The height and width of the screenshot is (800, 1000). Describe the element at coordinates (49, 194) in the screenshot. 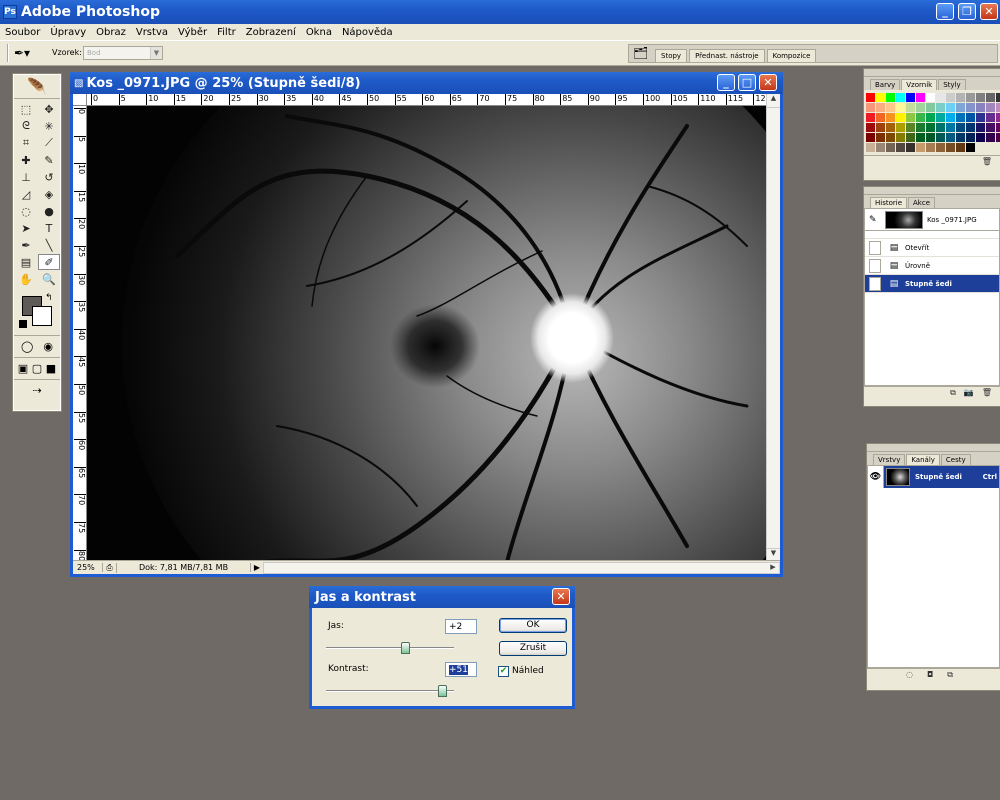

I see `paint-bucket-tool-icon: ◈` at that location.